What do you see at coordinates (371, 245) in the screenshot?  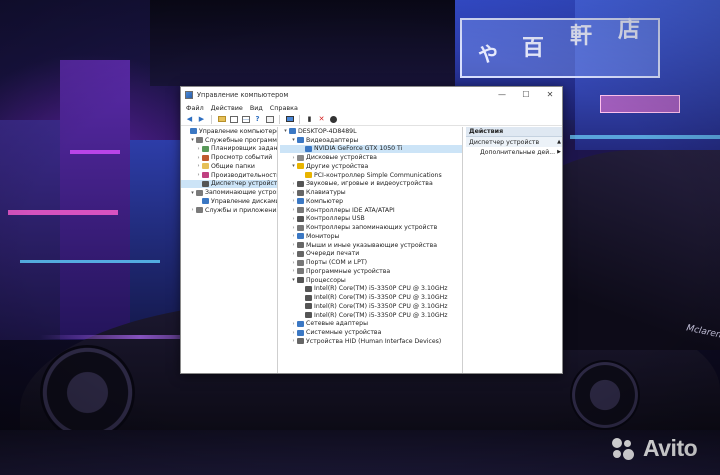 I see `device-tree-item: › Мыши и иные указывающие устройства` at bounding box center [371, 245].